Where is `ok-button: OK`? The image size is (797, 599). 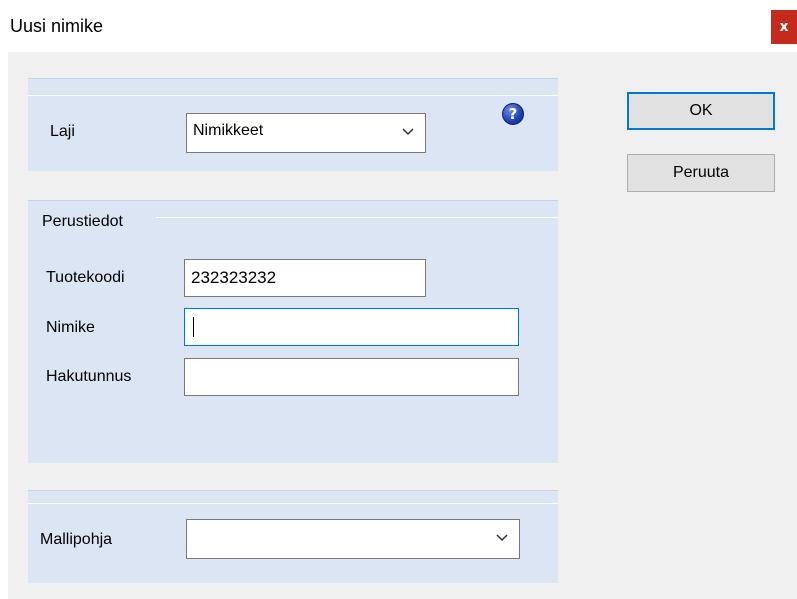 ok-button: OK is located at coordinates (701, 111).